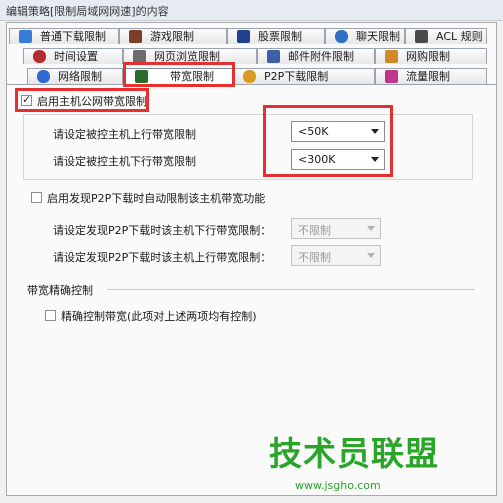 The width and height of the screenshot is (503, 503). What do you see at coordinates (43, 76) in the screenshot?
I see `ie-icon` at bounding box center [43, 76].